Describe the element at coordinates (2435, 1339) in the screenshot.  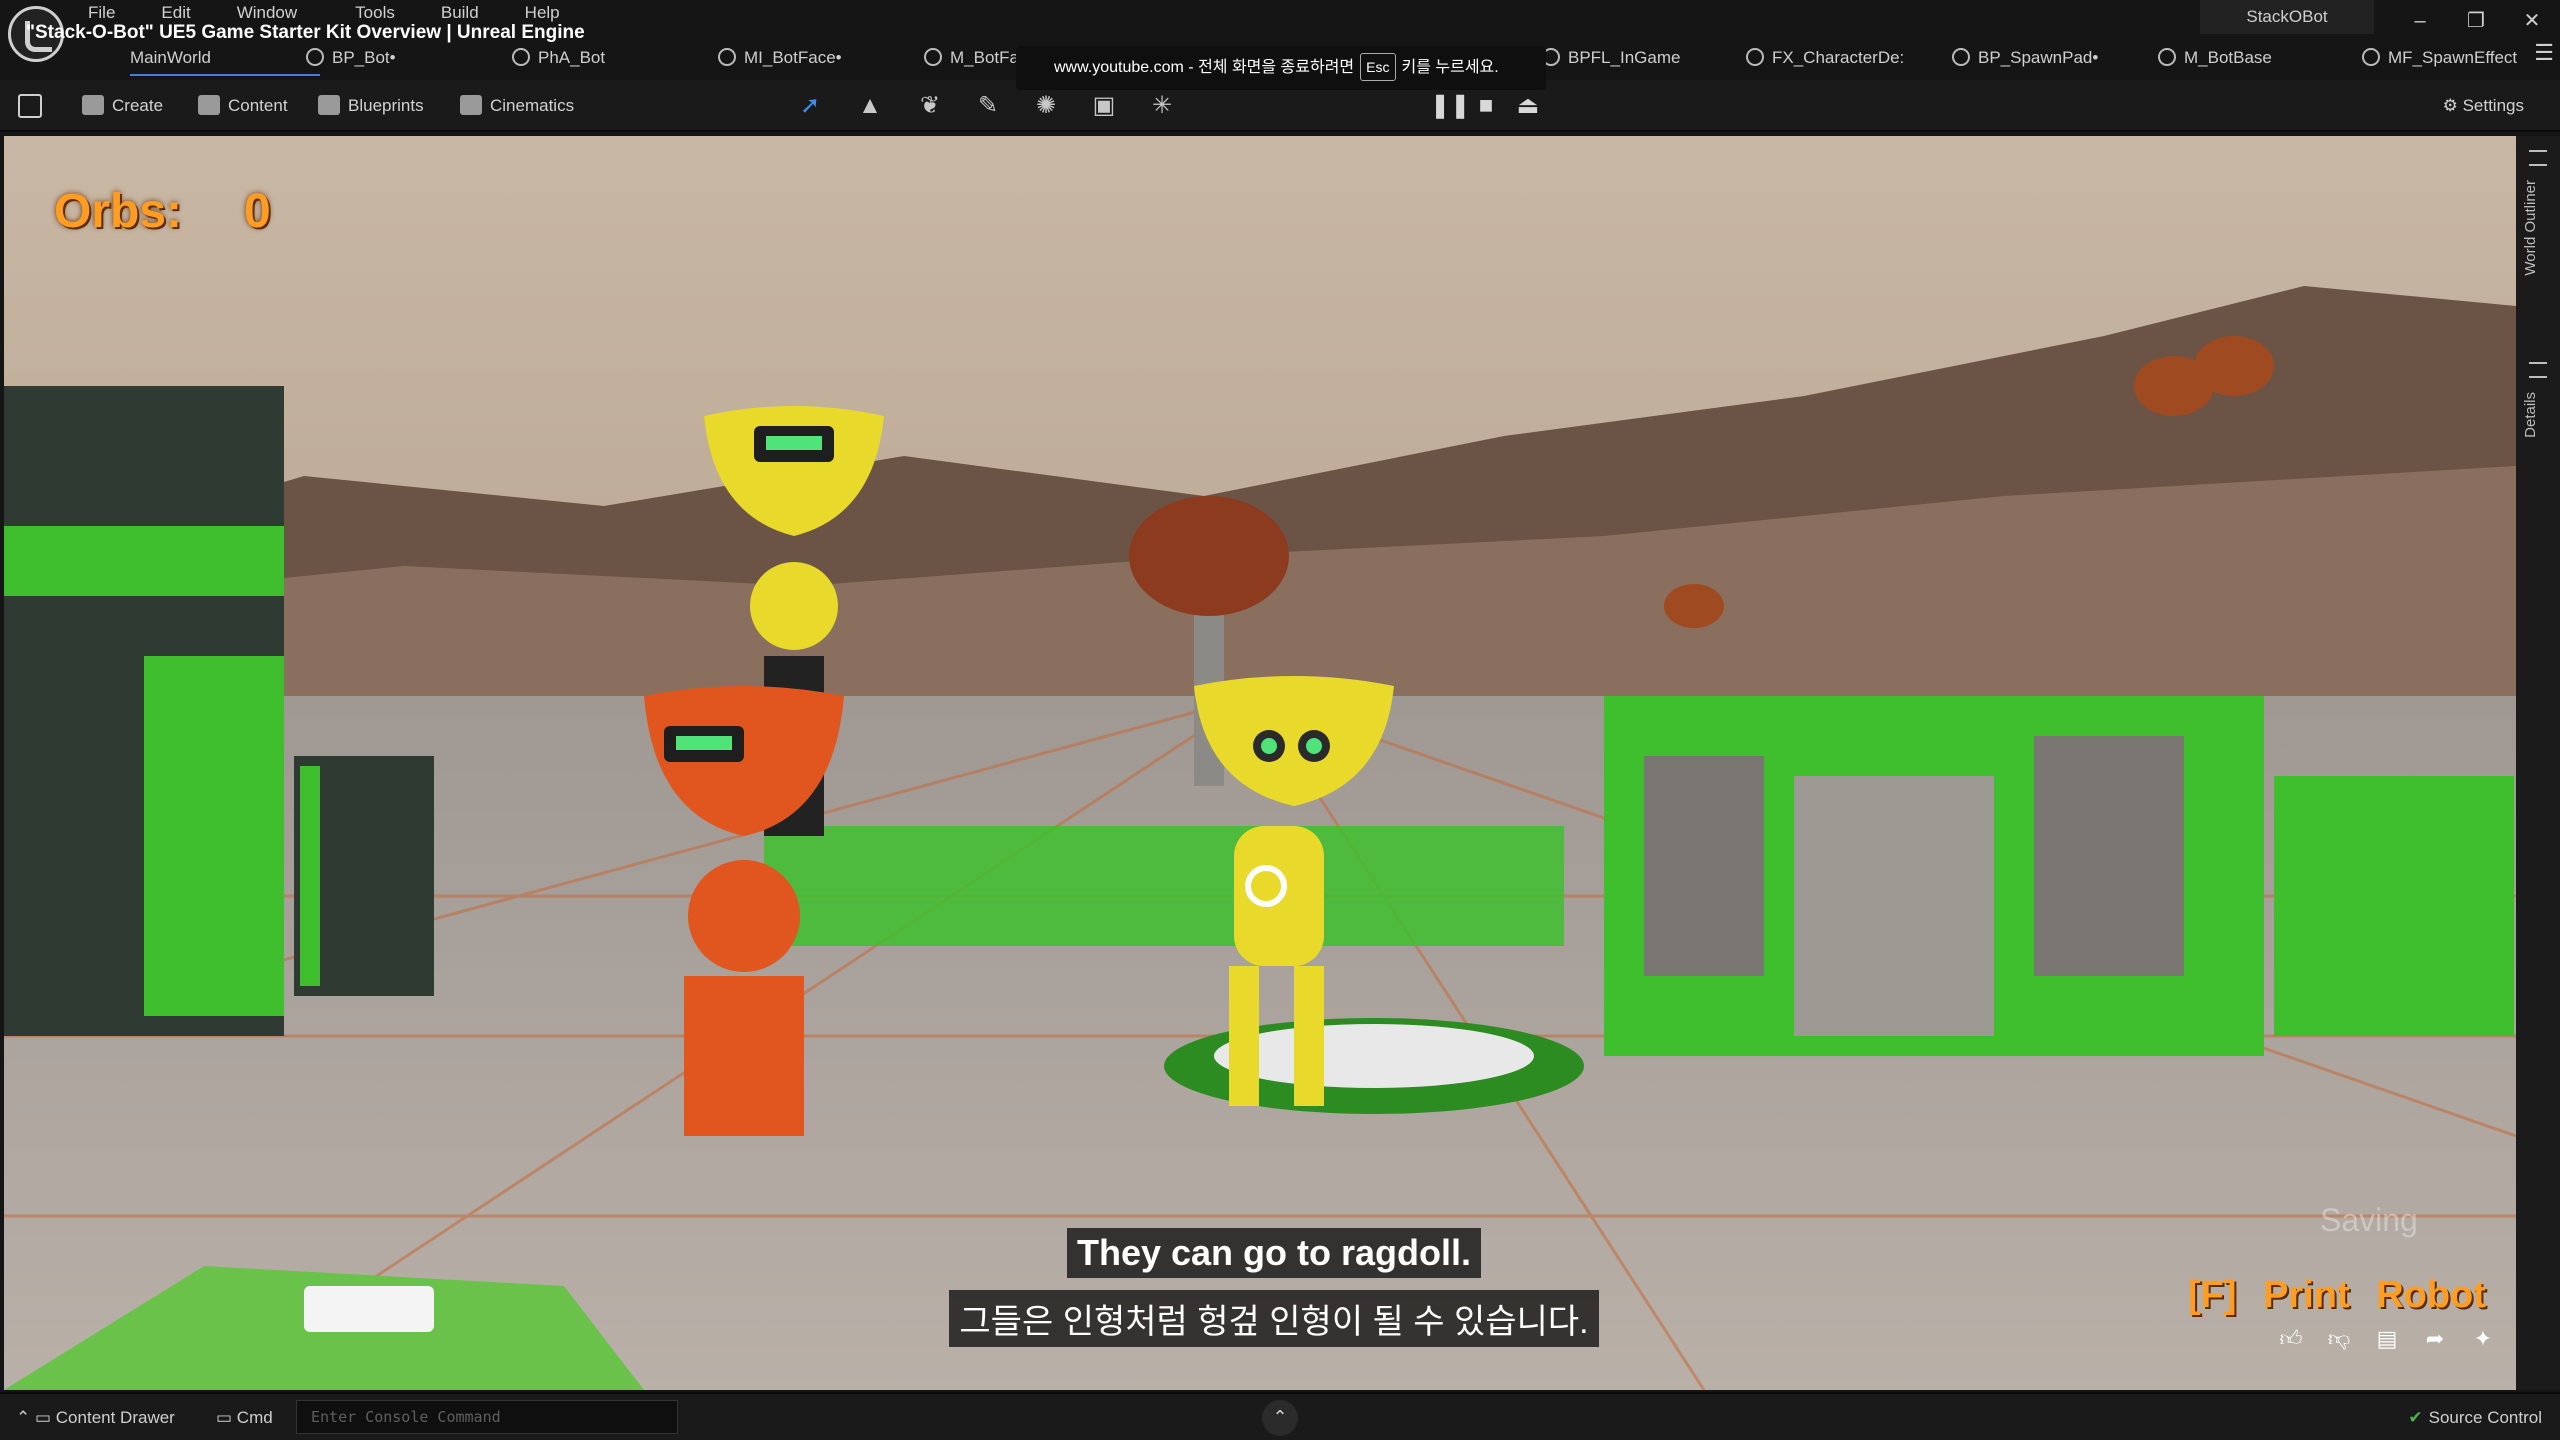
I see `share-icon: ➦` at that location.